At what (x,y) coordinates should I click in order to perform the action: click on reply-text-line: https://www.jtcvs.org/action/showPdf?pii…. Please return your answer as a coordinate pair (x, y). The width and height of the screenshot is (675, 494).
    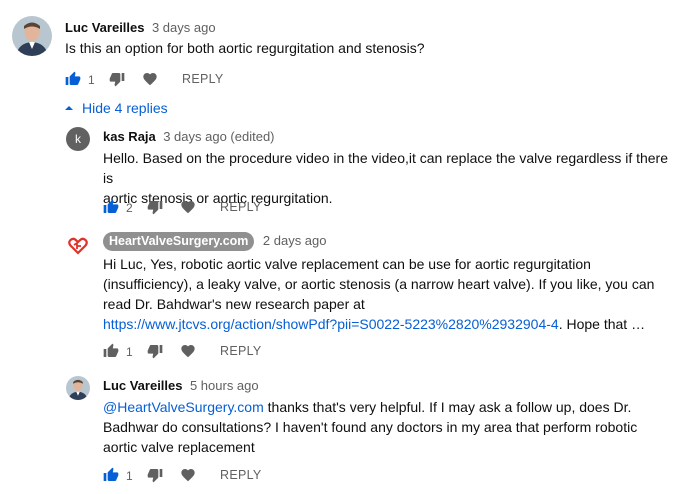
    Looking at the image, I should click on (385, 324).